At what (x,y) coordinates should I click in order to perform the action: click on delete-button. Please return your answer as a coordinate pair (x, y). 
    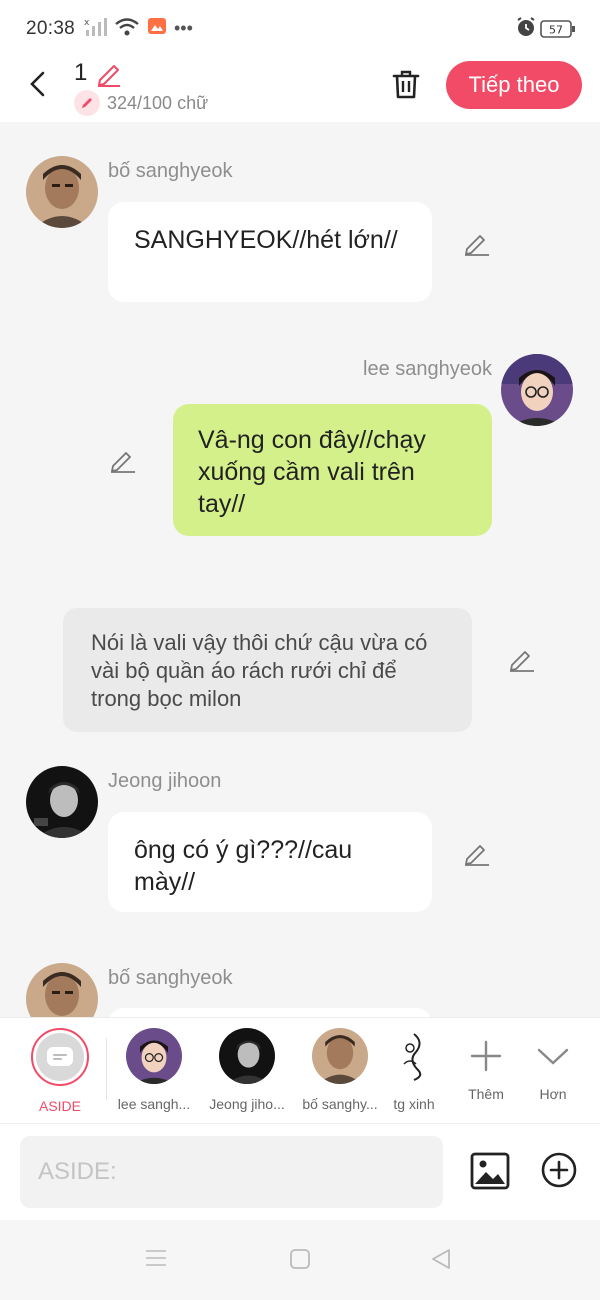
    Looking at the image, I should click on (406, 84).